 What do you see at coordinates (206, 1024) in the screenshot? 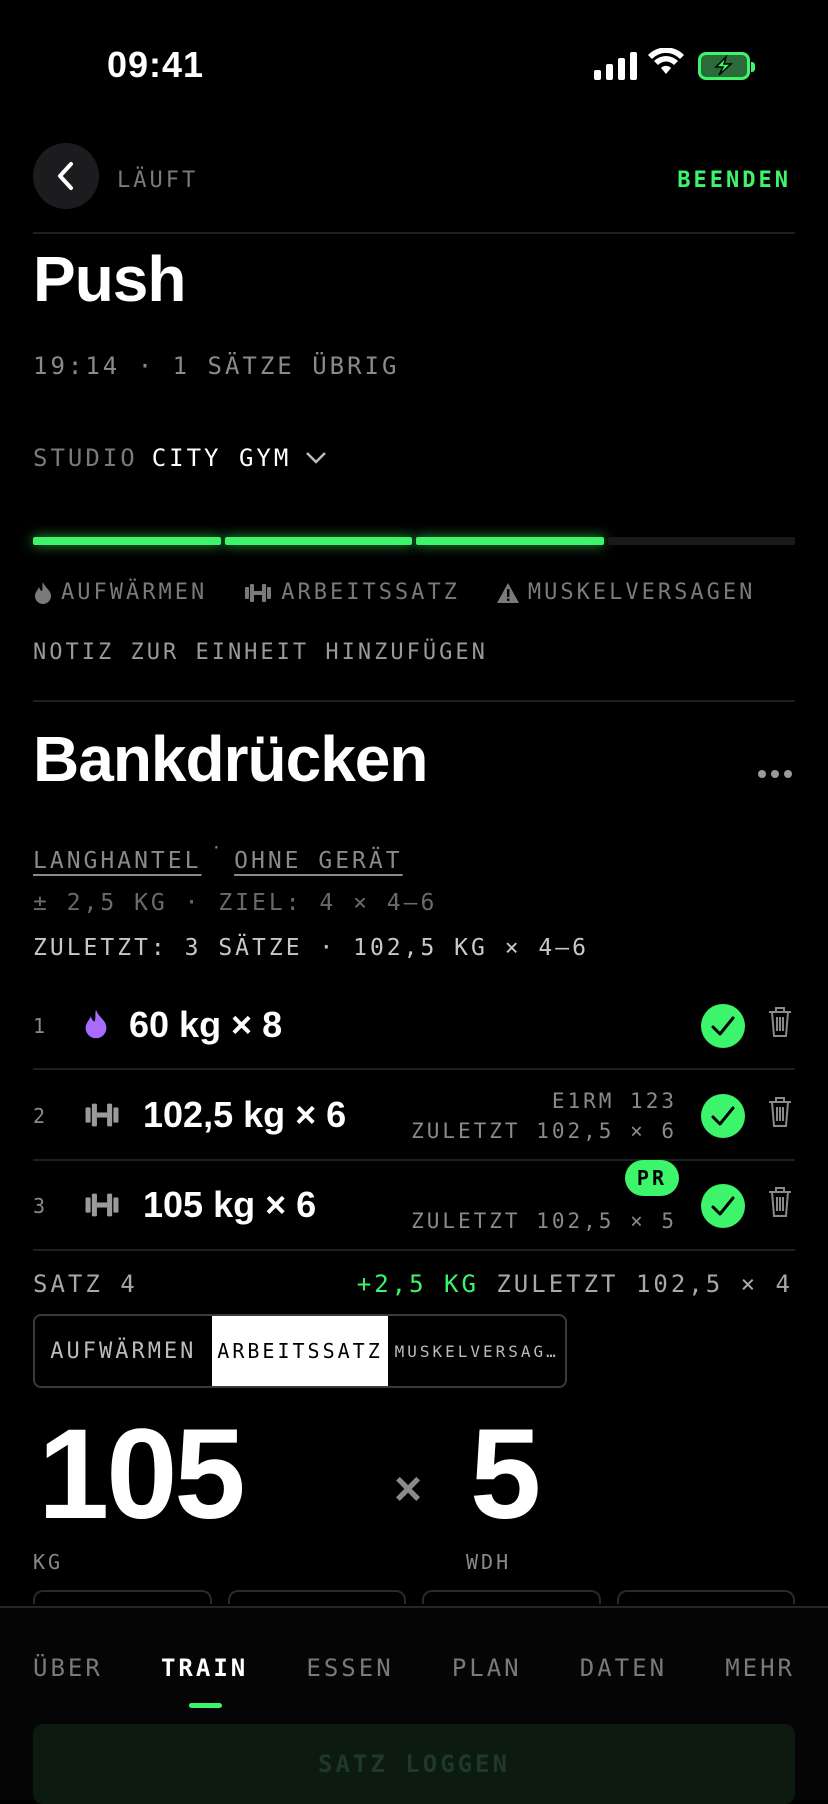
I see `set-value: 60 kg × 8` at bounding box center [206, 1024].